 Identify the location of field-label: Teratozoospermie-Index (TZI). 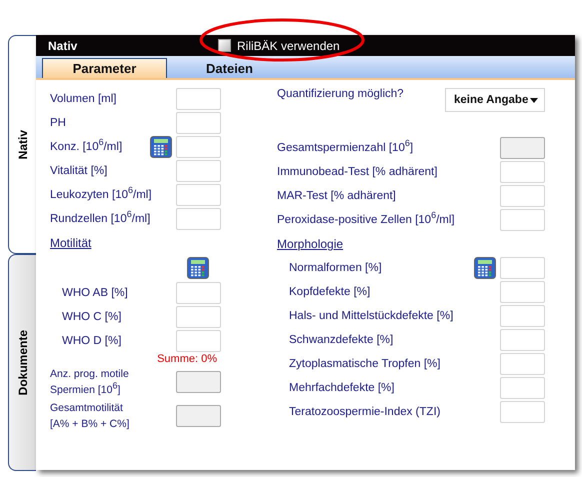
(364, 412).